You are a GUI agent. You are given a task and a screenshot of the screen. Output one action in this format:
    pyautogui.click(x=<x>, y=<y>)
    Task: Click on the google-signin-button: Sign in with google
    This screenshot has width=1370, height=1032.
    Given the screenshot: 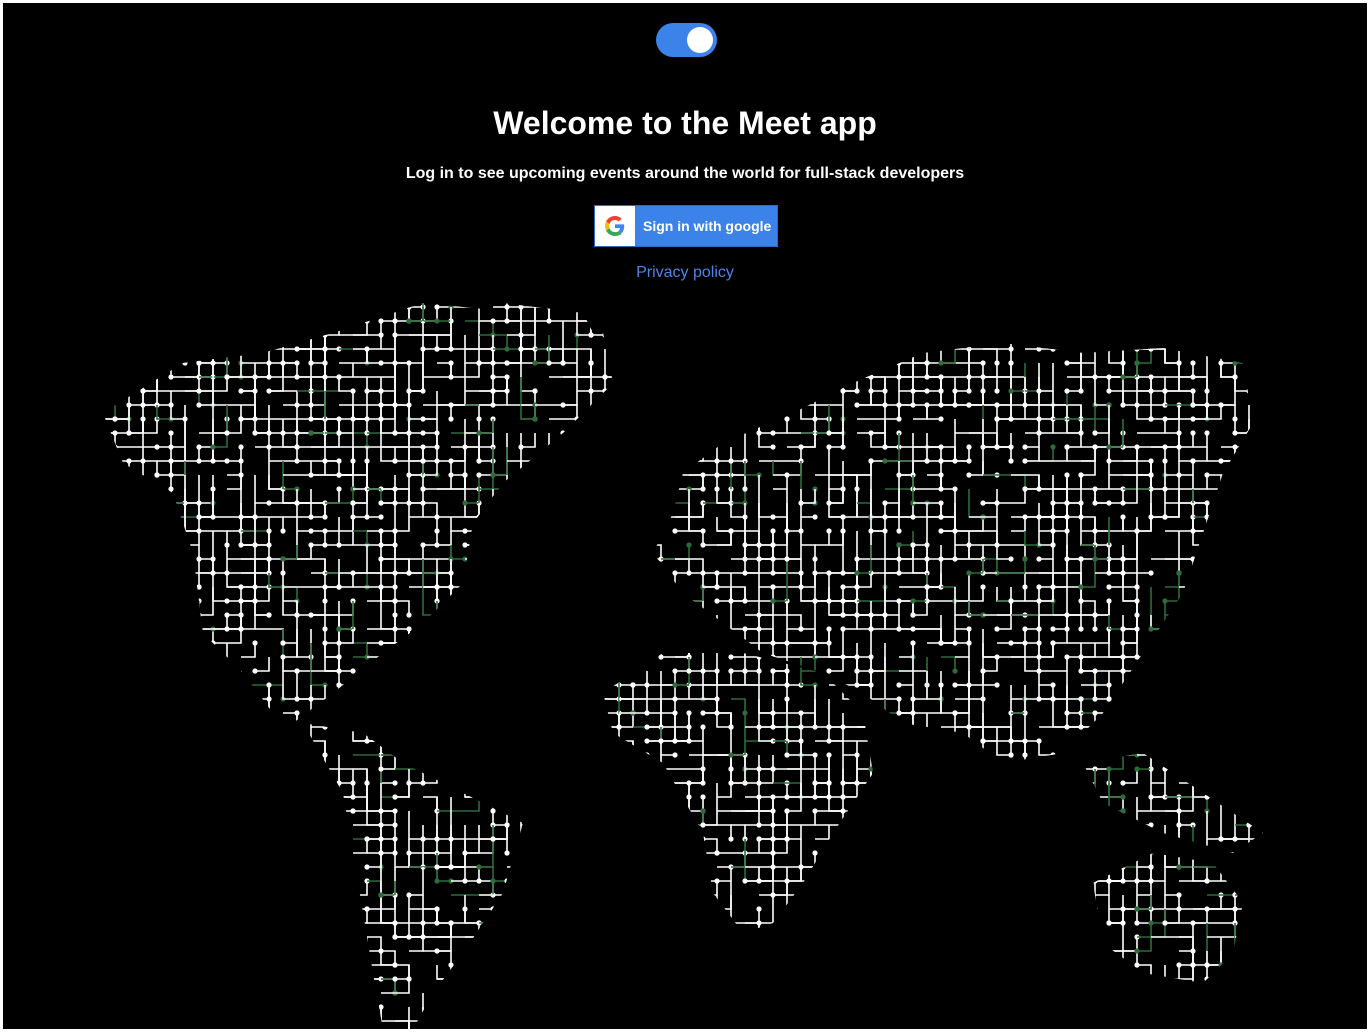 What is the action you would take?
    pyautogui.click(x=686, y=226)
    